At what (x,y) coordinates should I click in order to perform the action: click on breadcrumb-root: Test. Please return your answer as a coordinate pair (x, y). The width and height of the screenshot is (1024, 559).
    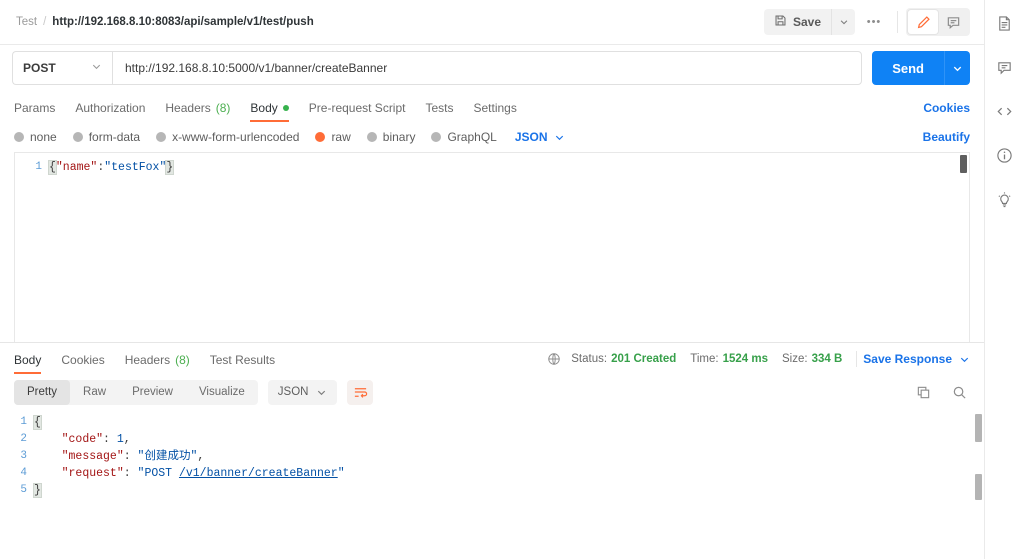
    Looking at the image, I should click on (26, 22).